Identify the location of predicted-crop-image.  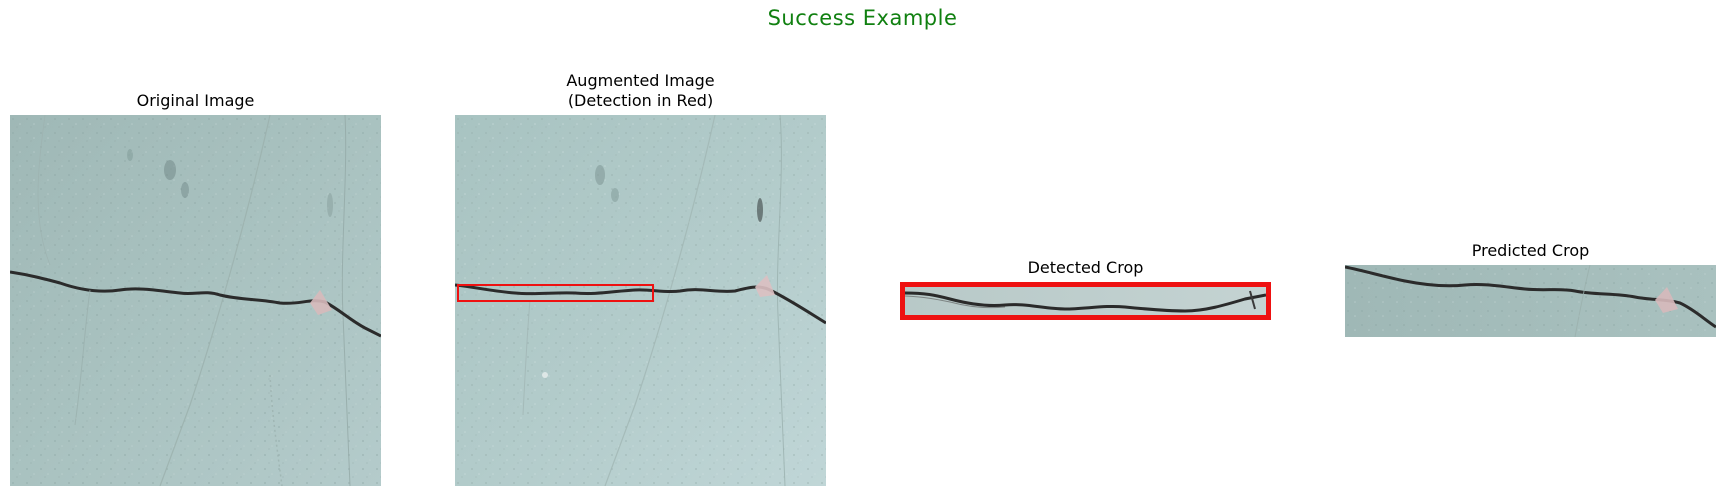
(1530, 301).